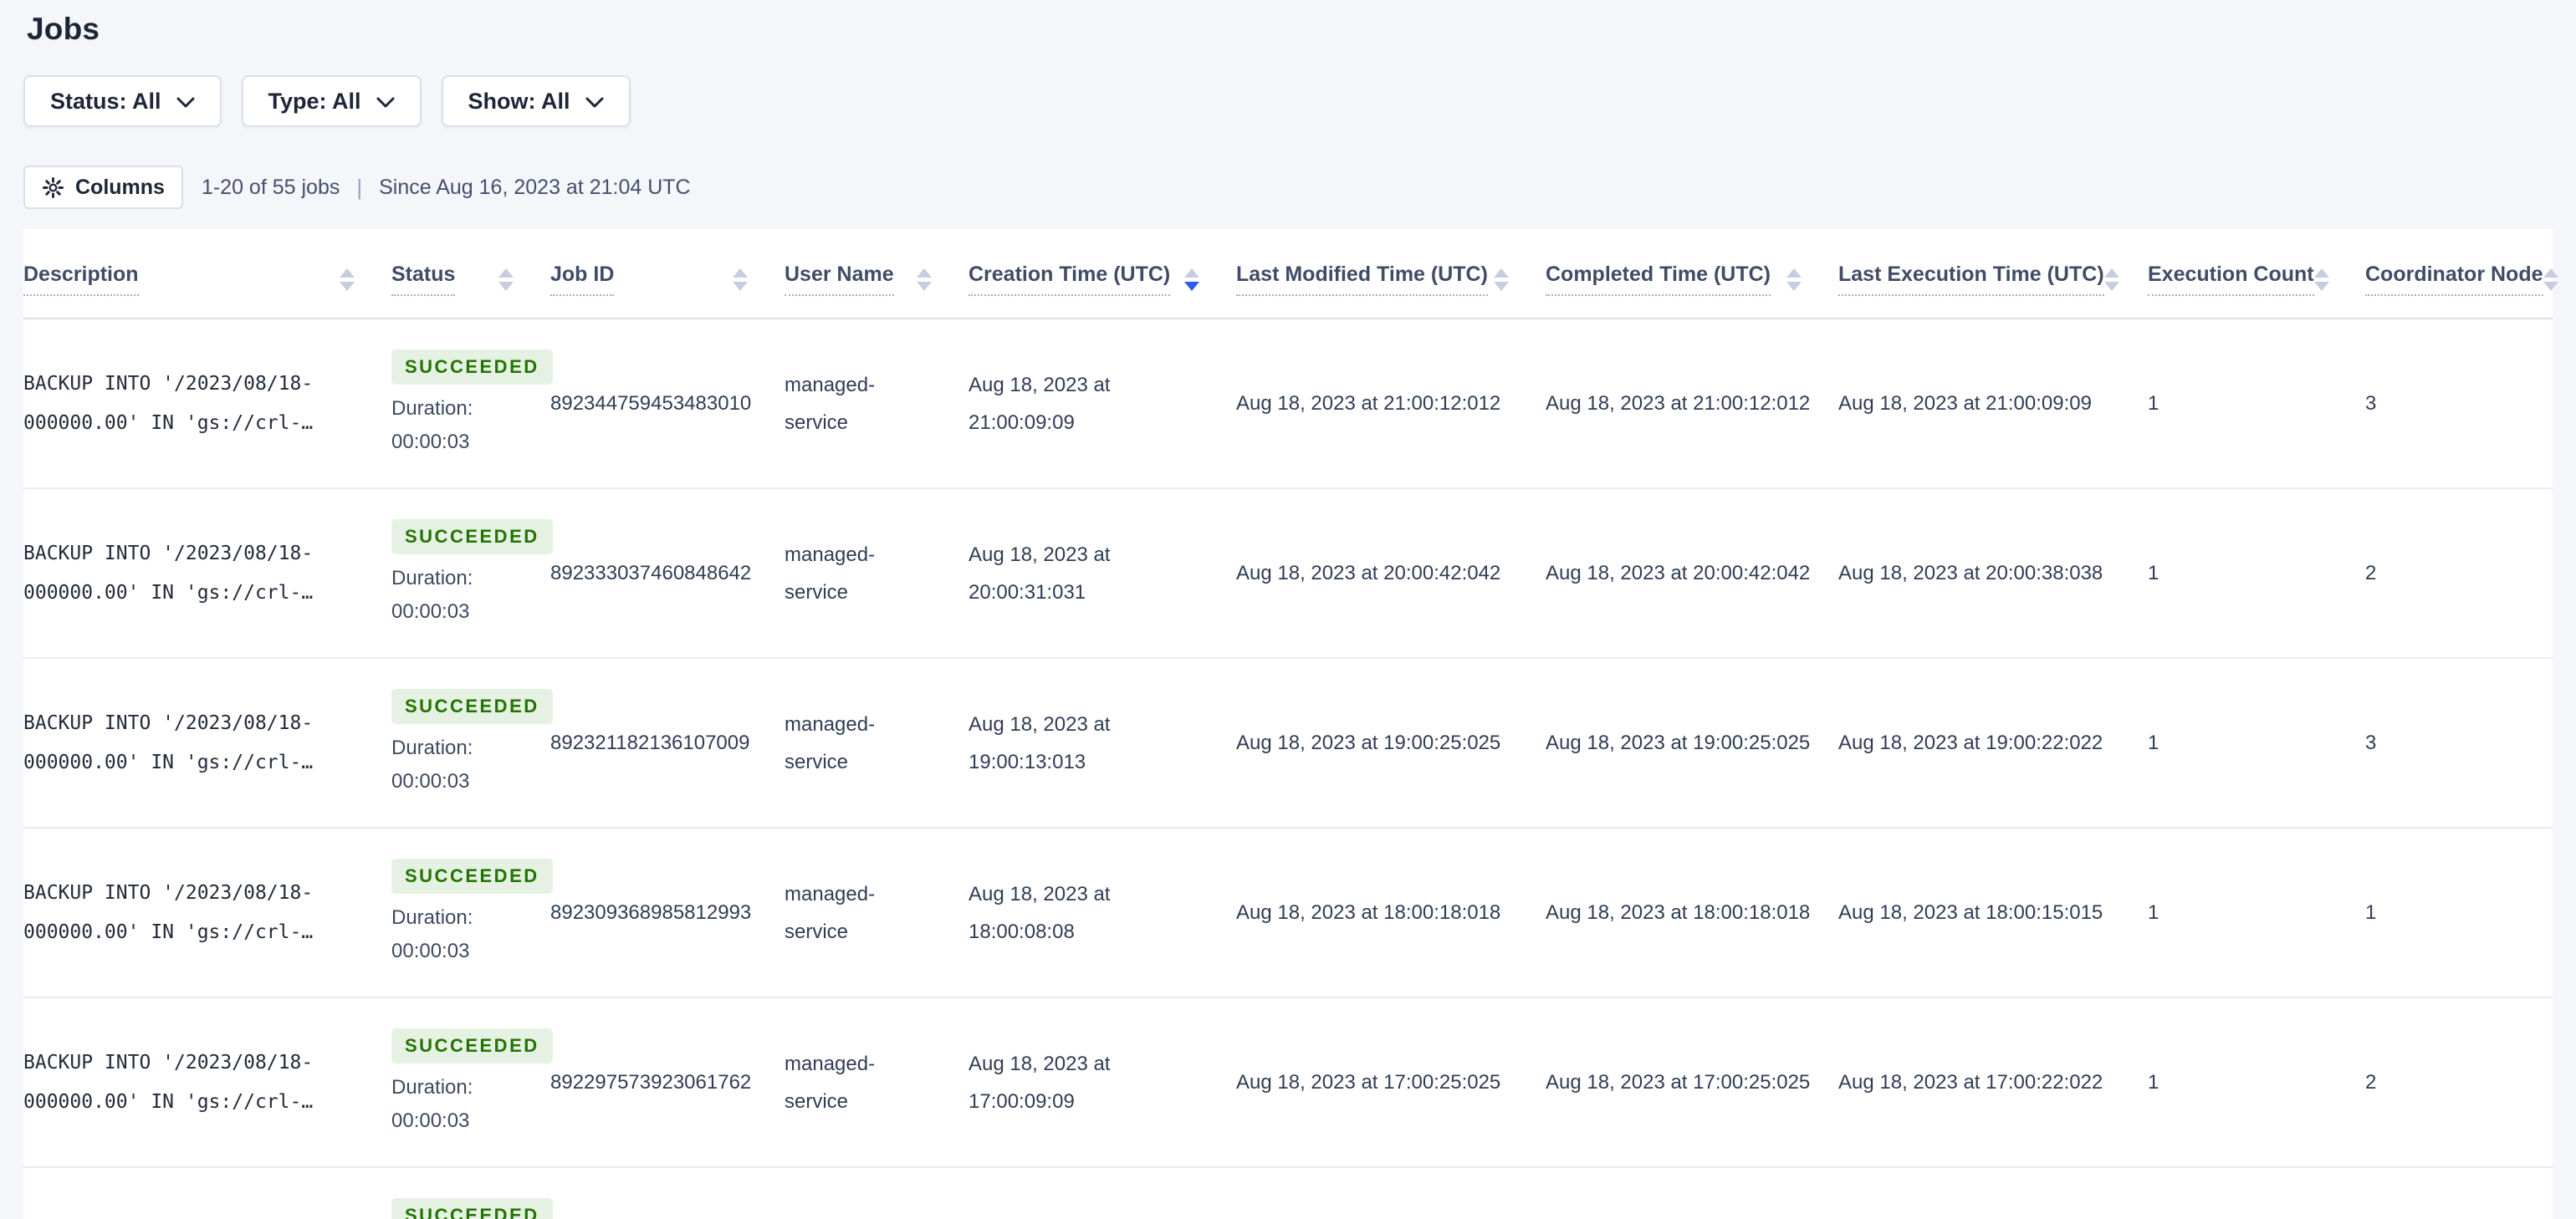  Describe the element at coordinates (53, 187) in the screenshot. I see `gear-icon` at that location.